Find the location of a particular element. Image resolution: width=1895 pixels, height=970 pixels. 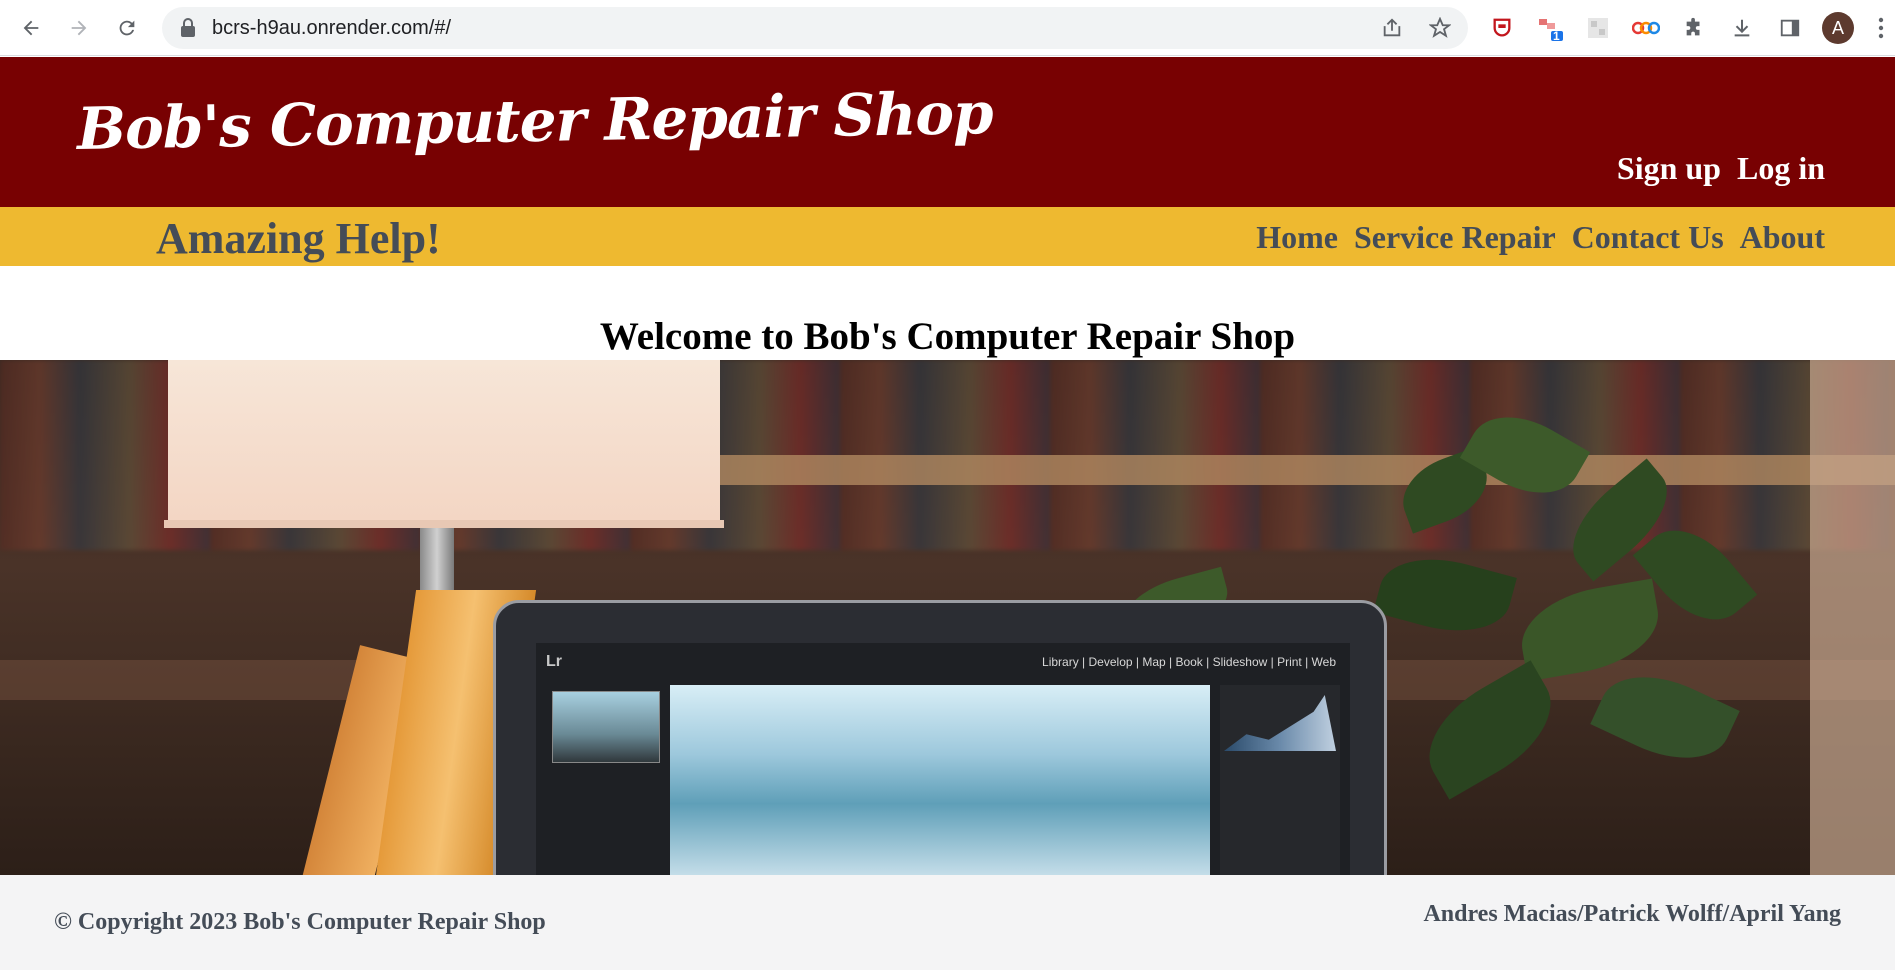

wall-edge is located at coordinates (1852, 617).